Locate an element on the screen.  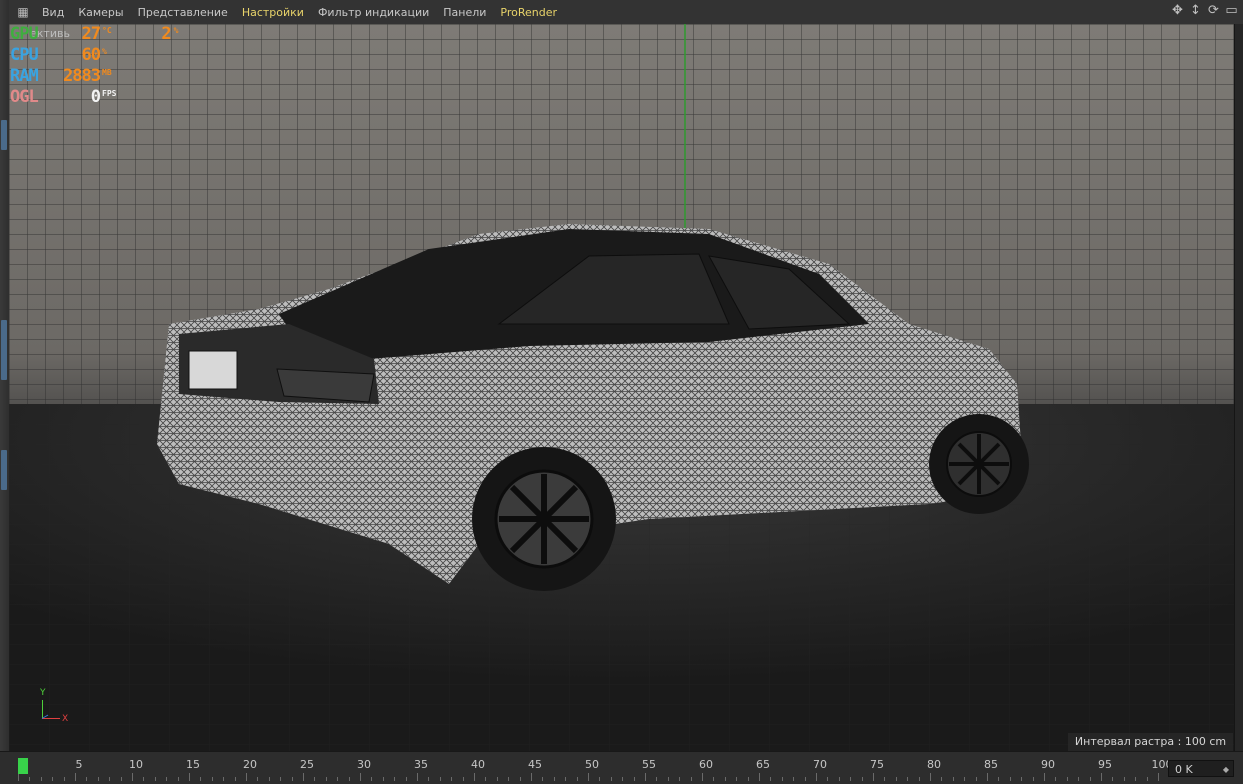
menu-prorender: ProRender is located at coordinates (528, 12).